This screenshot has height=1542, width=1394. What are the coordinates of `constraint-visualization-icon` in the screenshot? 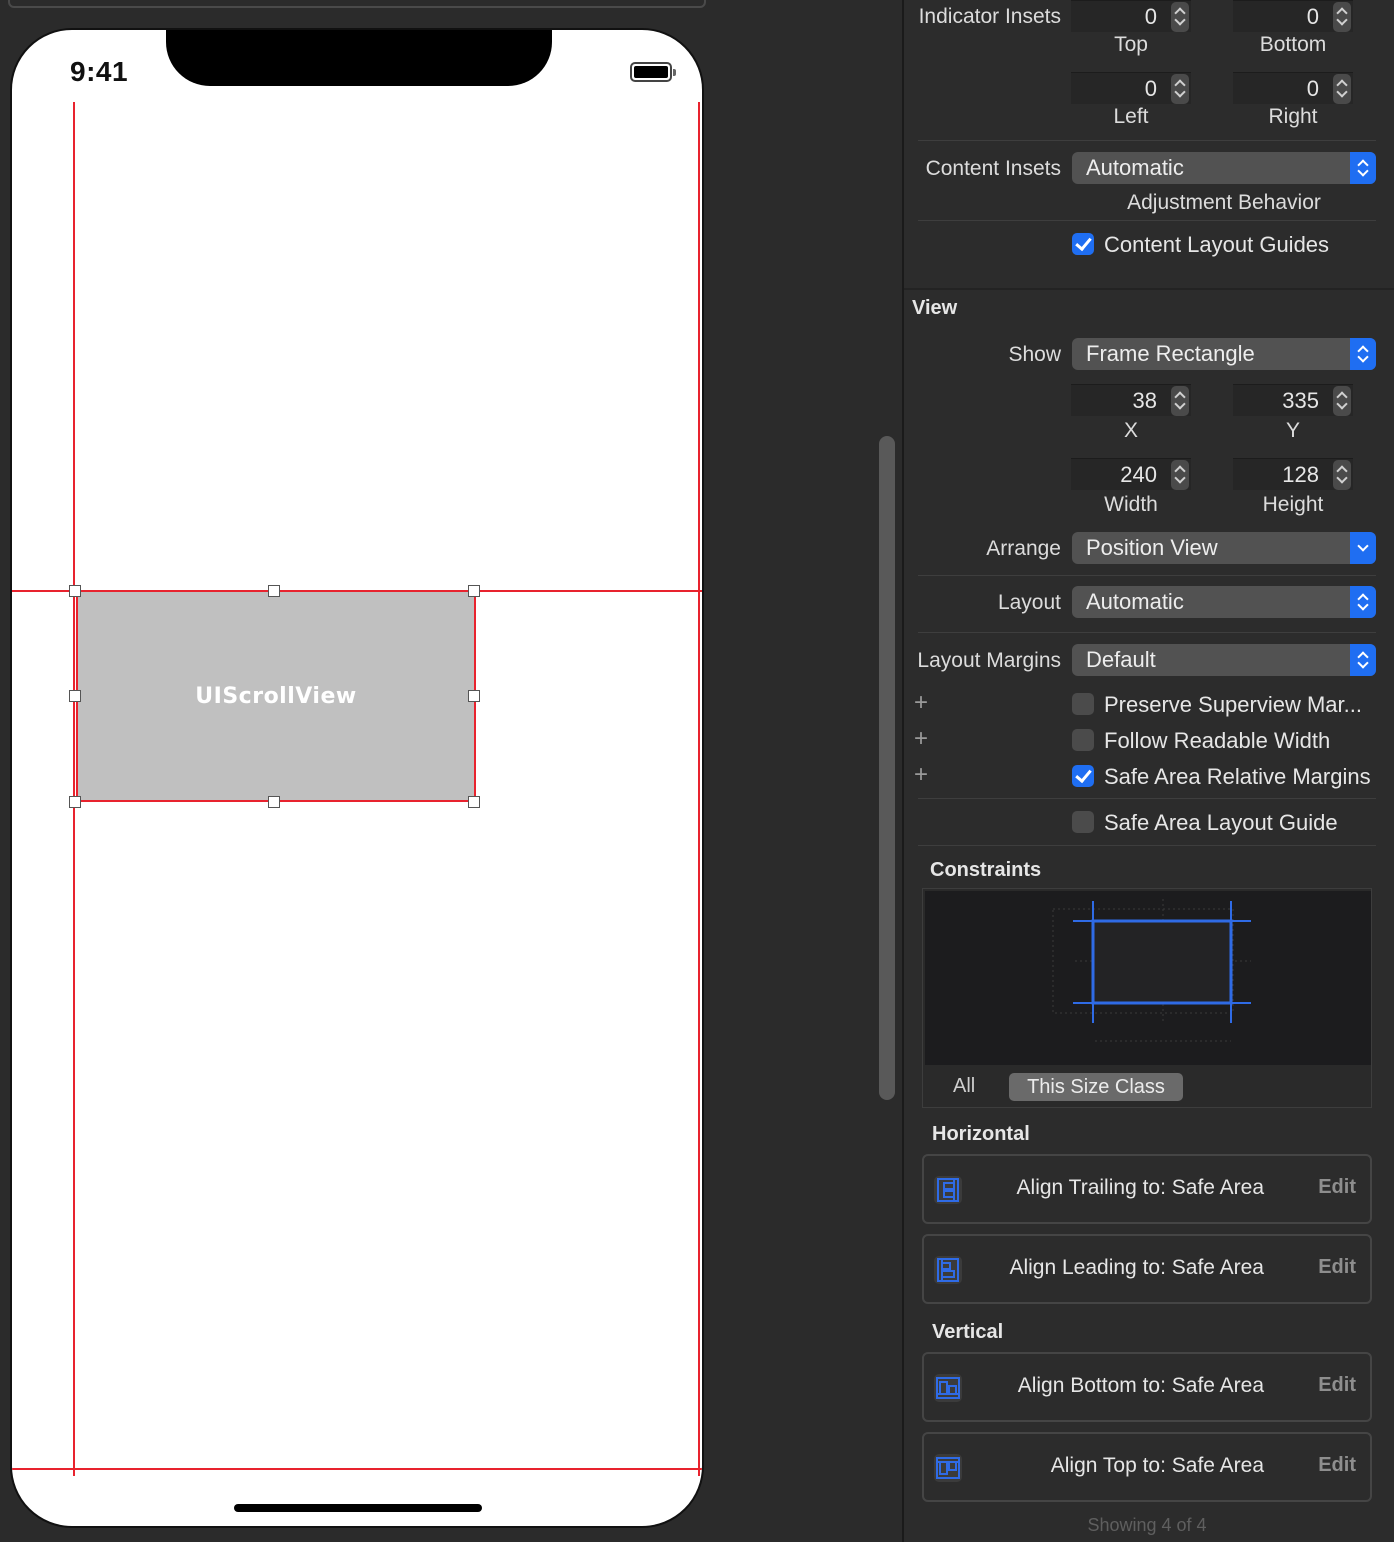 It's located at (1151, 970).